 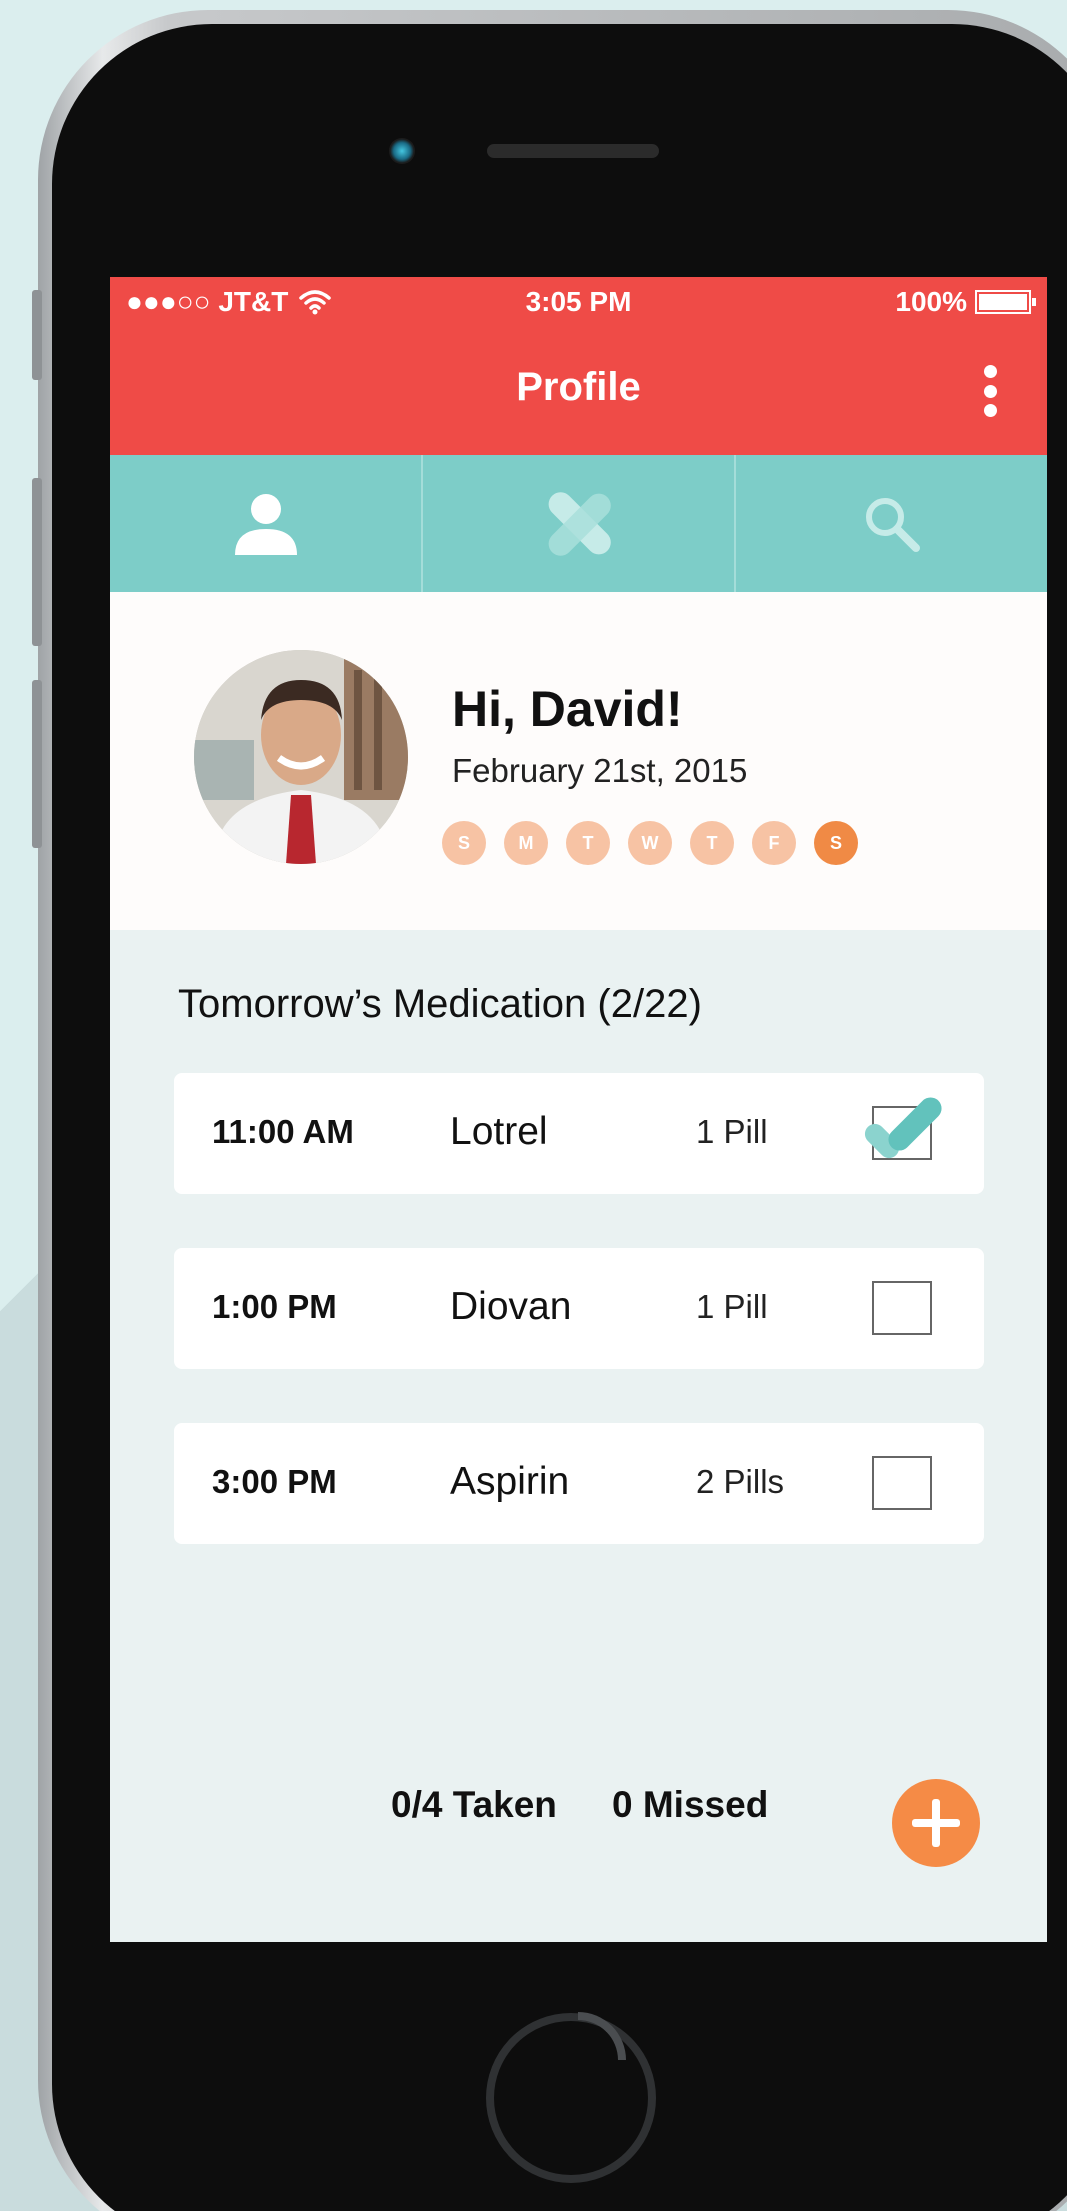 I want to click on add-medication-button, so click(x=936, y=1823).